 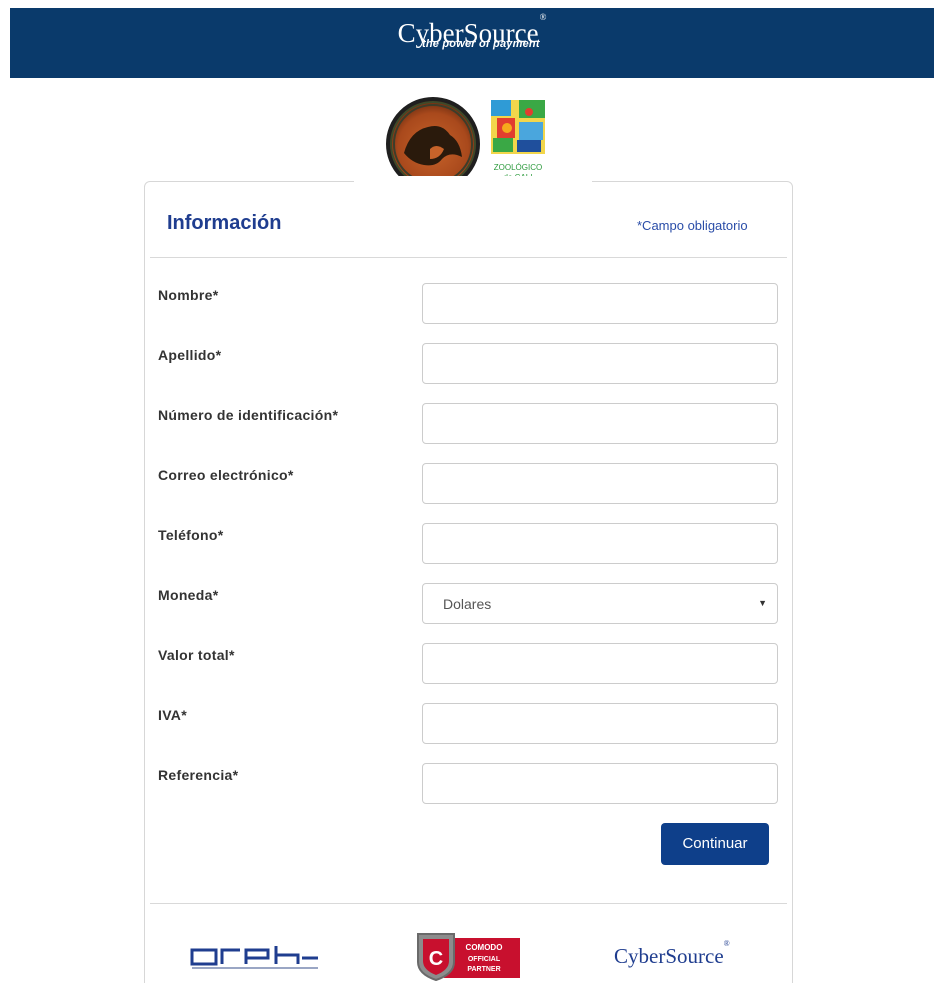 I want to click on label-valor-total: Valor total*, so click(x=196, y=655).